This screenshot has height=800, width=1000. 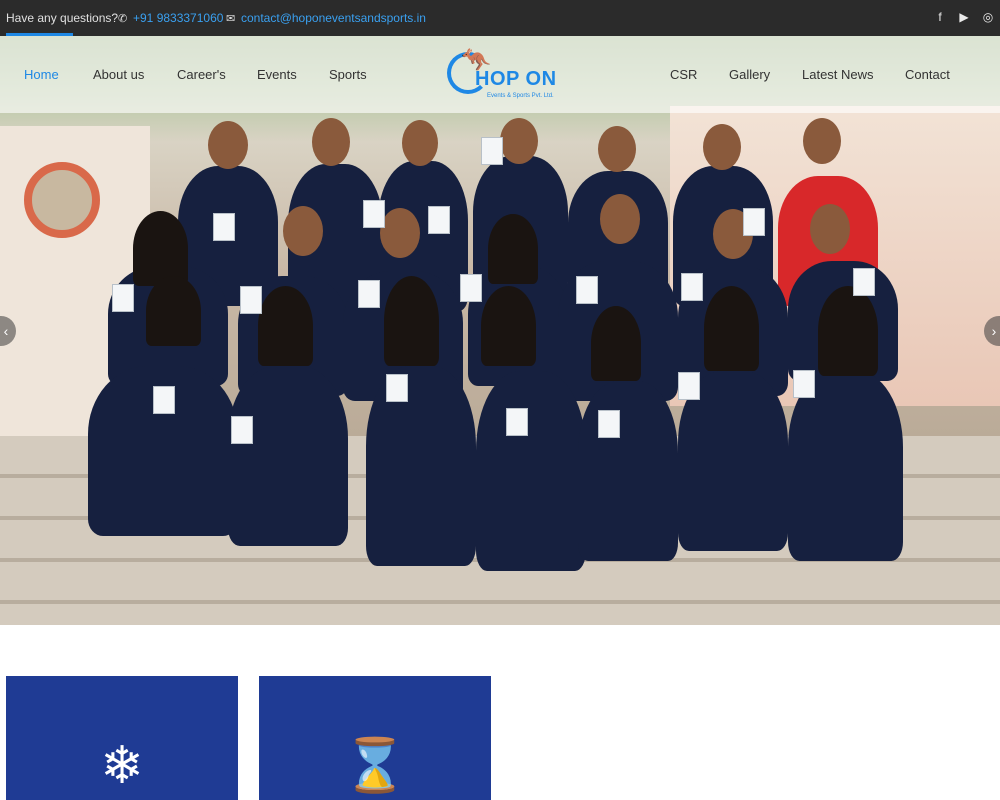 I want to click on mail-icon: ✉, so click(x=231, y=19).